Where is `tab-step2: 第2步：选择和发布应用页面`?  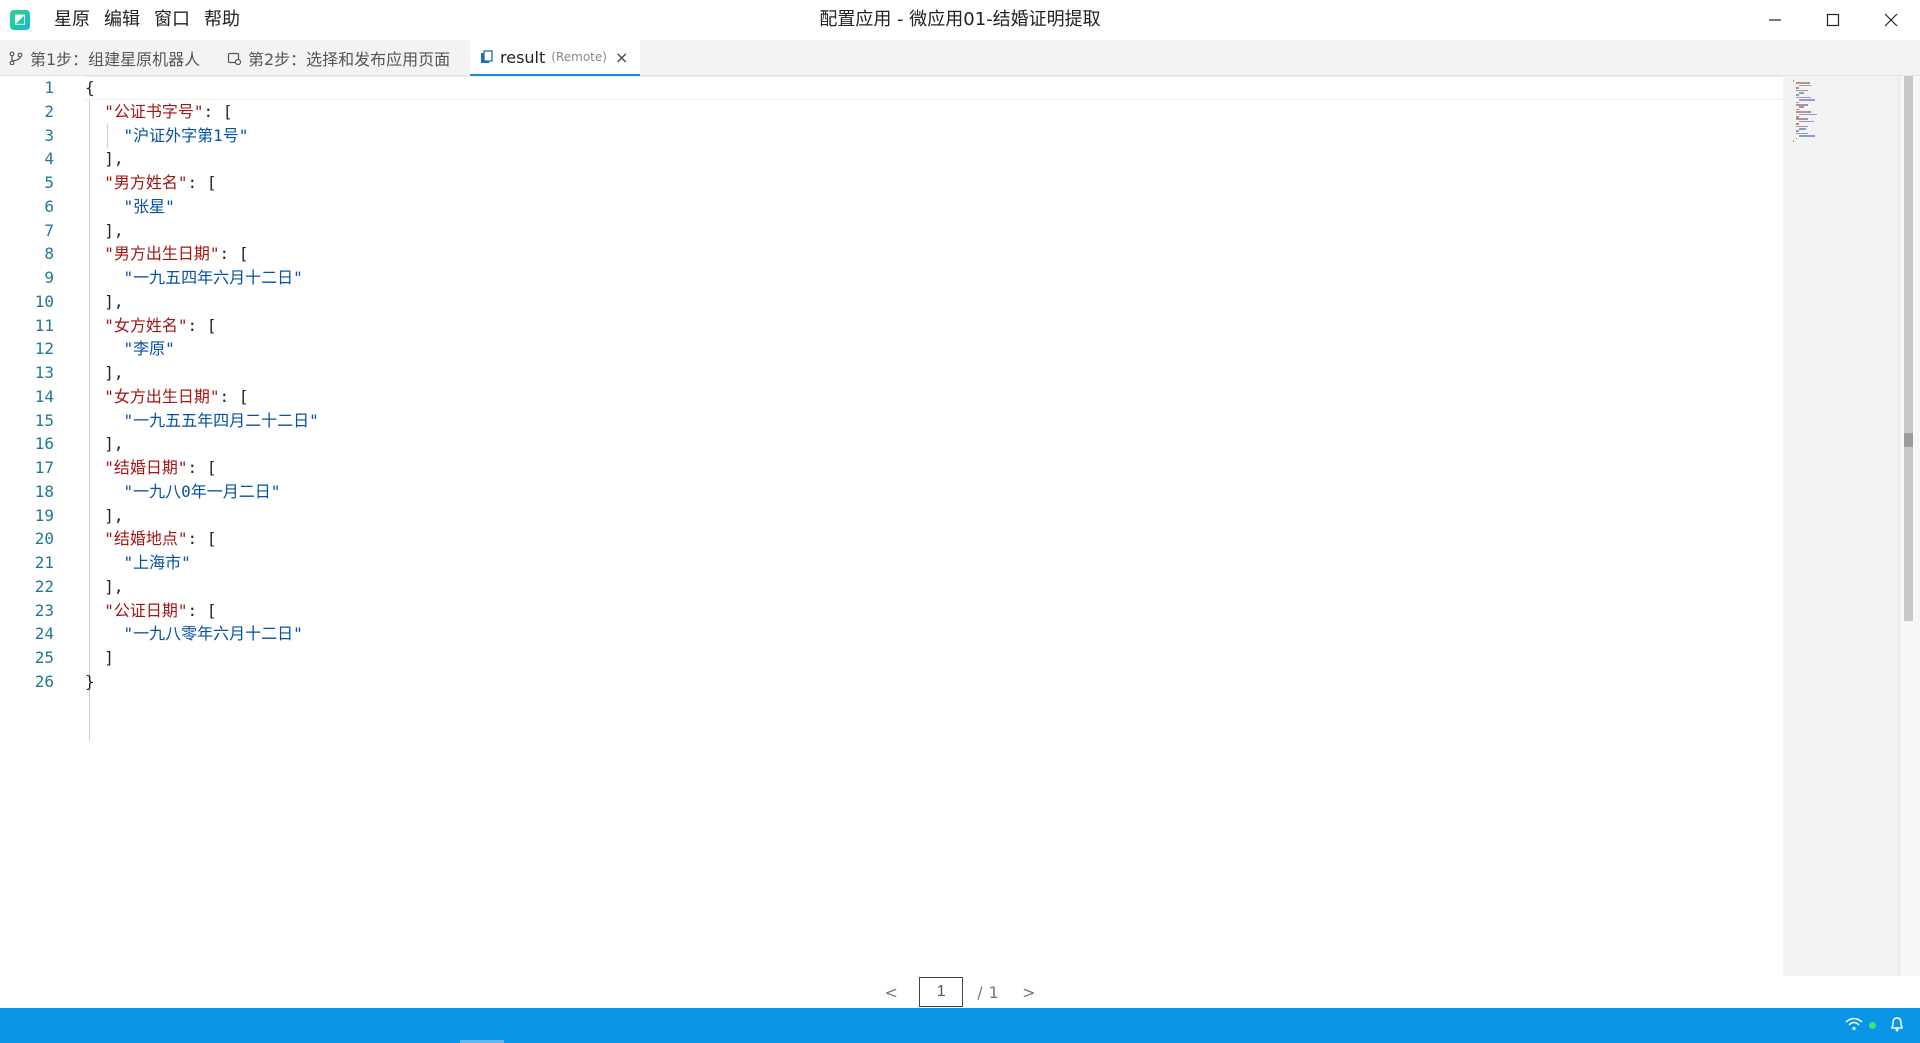
tab-step2: 第2步：选择和发布应用页面 is located at coordinates (338, 57).